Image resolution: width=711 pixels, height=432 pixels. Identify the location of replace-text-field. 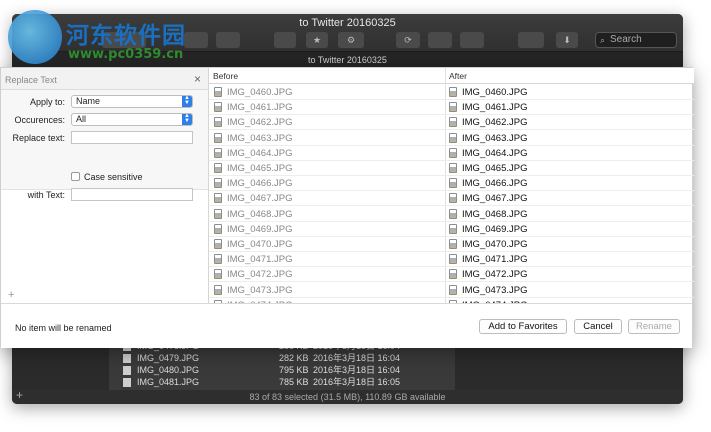
(132, 137).